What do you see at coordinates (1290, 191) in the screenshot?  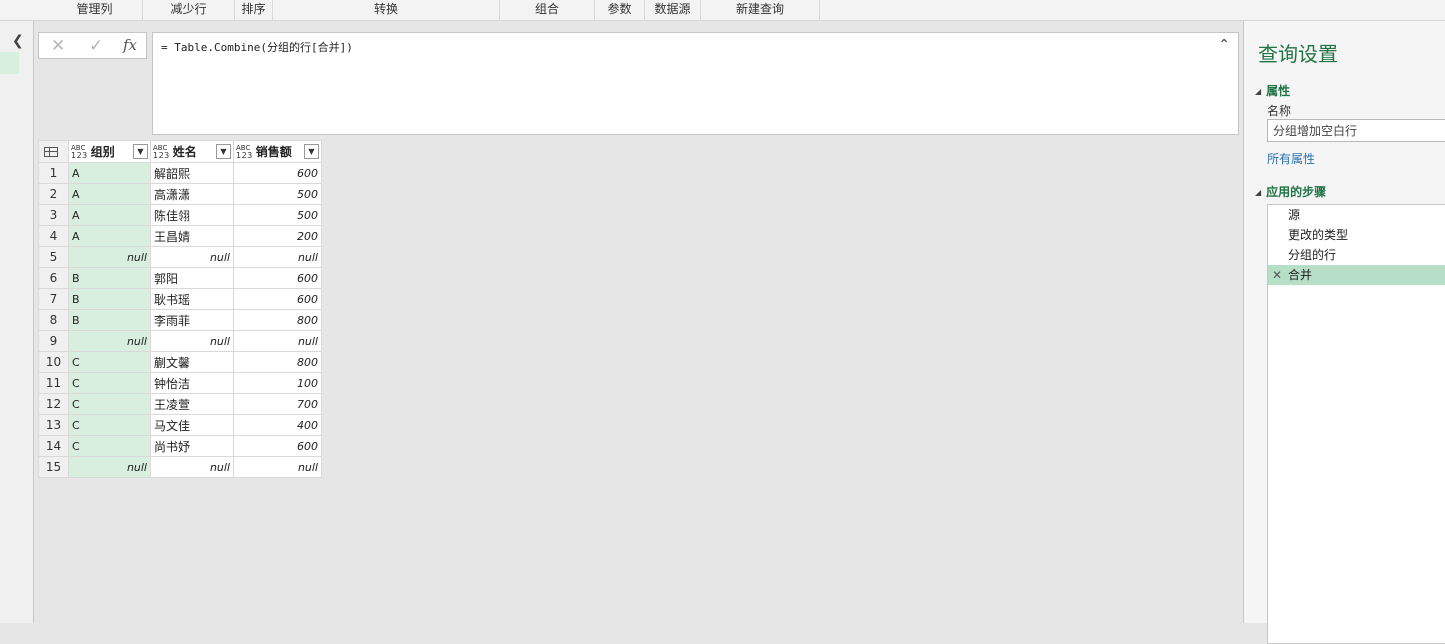 I see `applied-steps-section-header: ◢ 应用的步骤` at bounding box center [1290, 191].